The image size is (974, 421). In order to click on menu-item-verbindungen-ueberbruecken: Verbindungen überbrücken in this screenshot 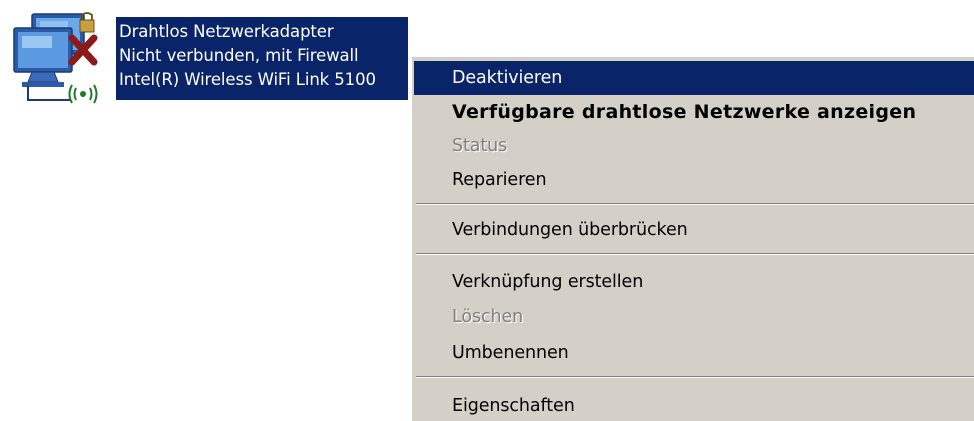, I will do `click(694, 230)`.